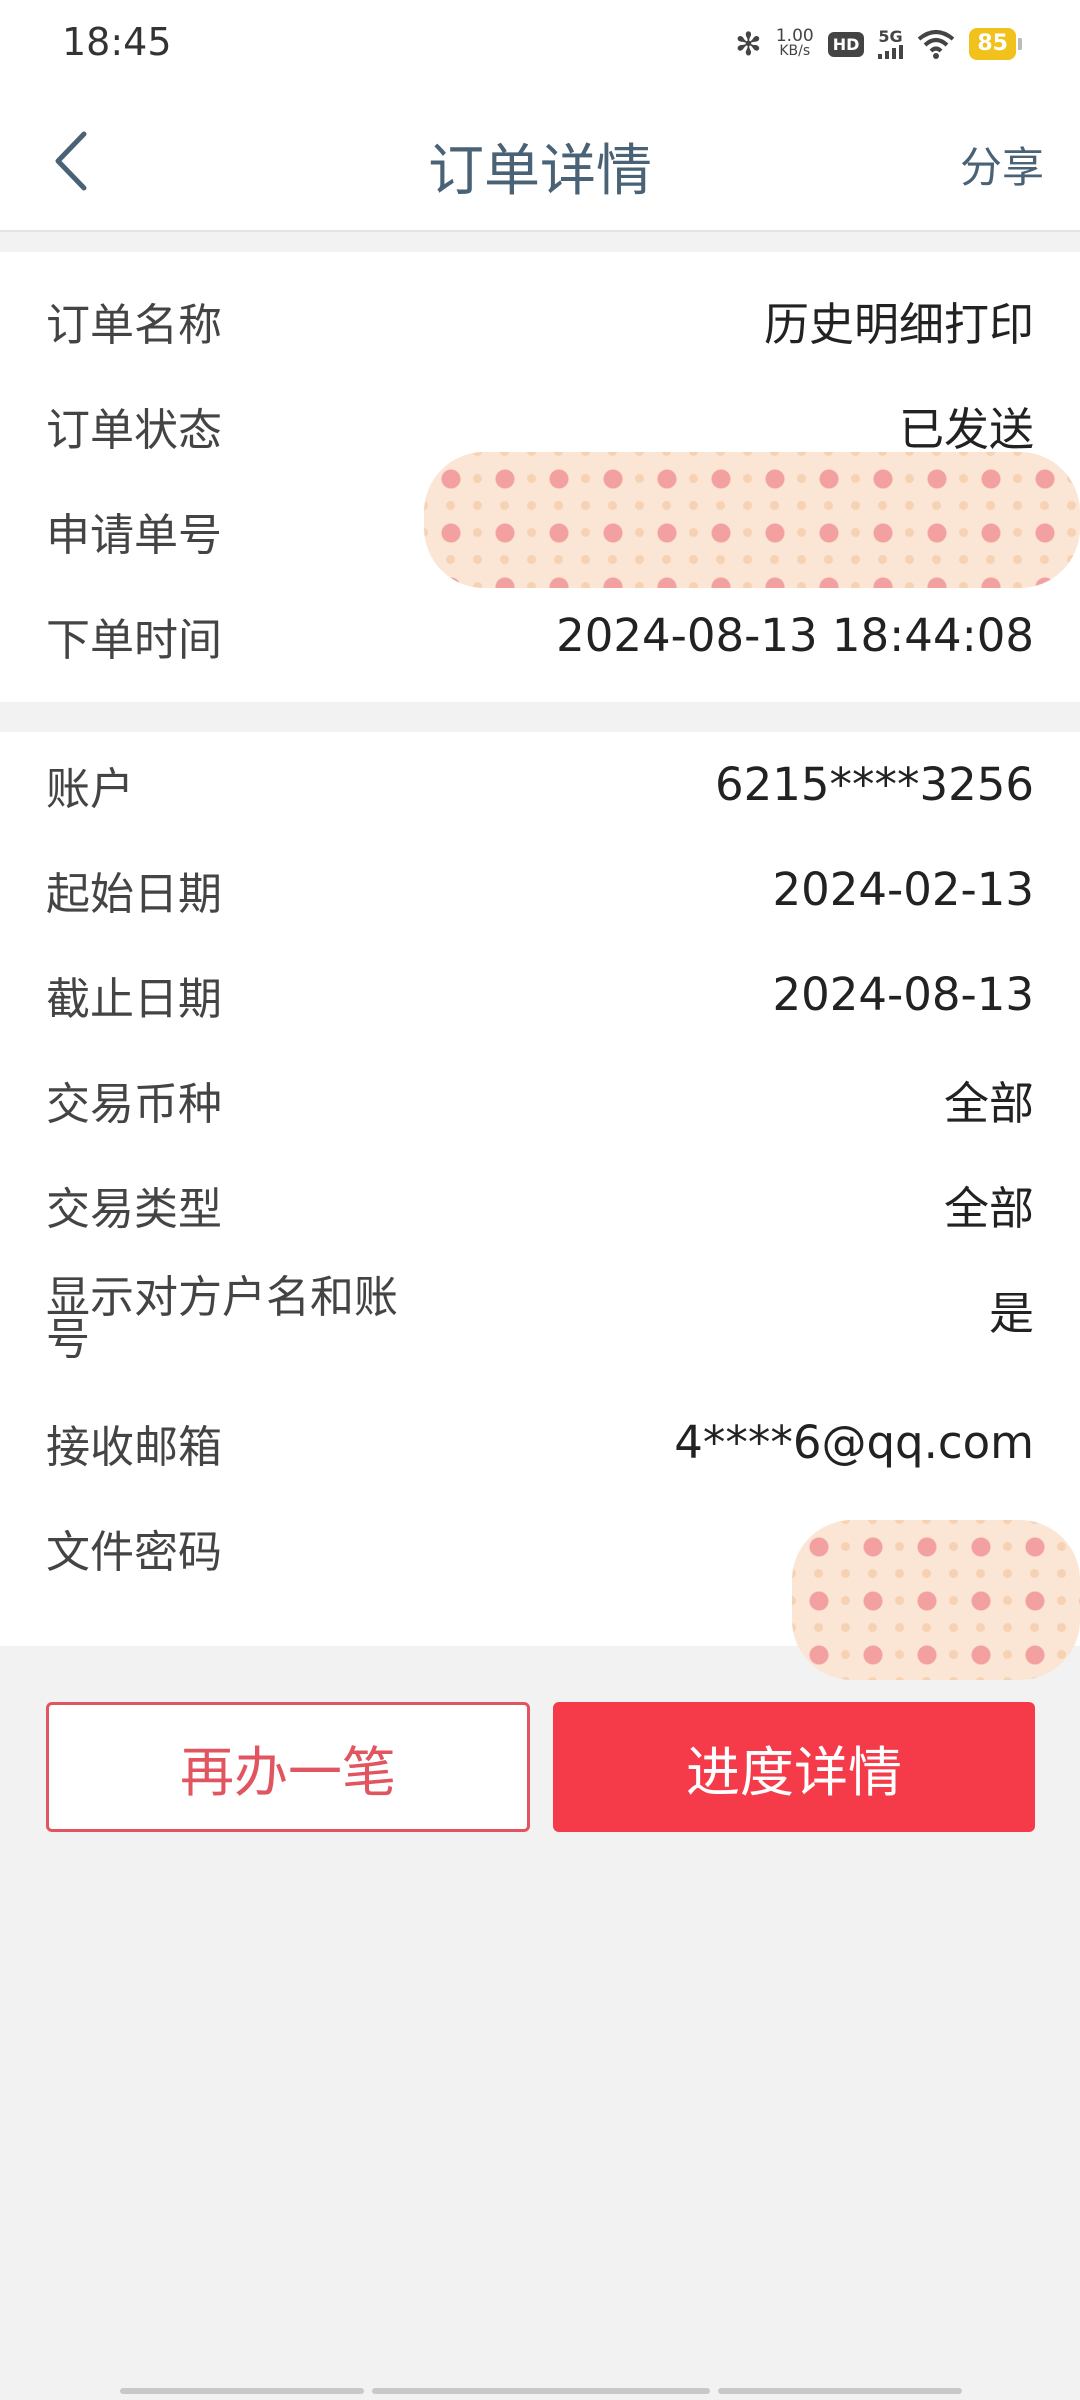  What do you see at coordinates (874, 784) in the screenshot?
I see `account-value: 6215****3256` at bounding box center [874, 784].